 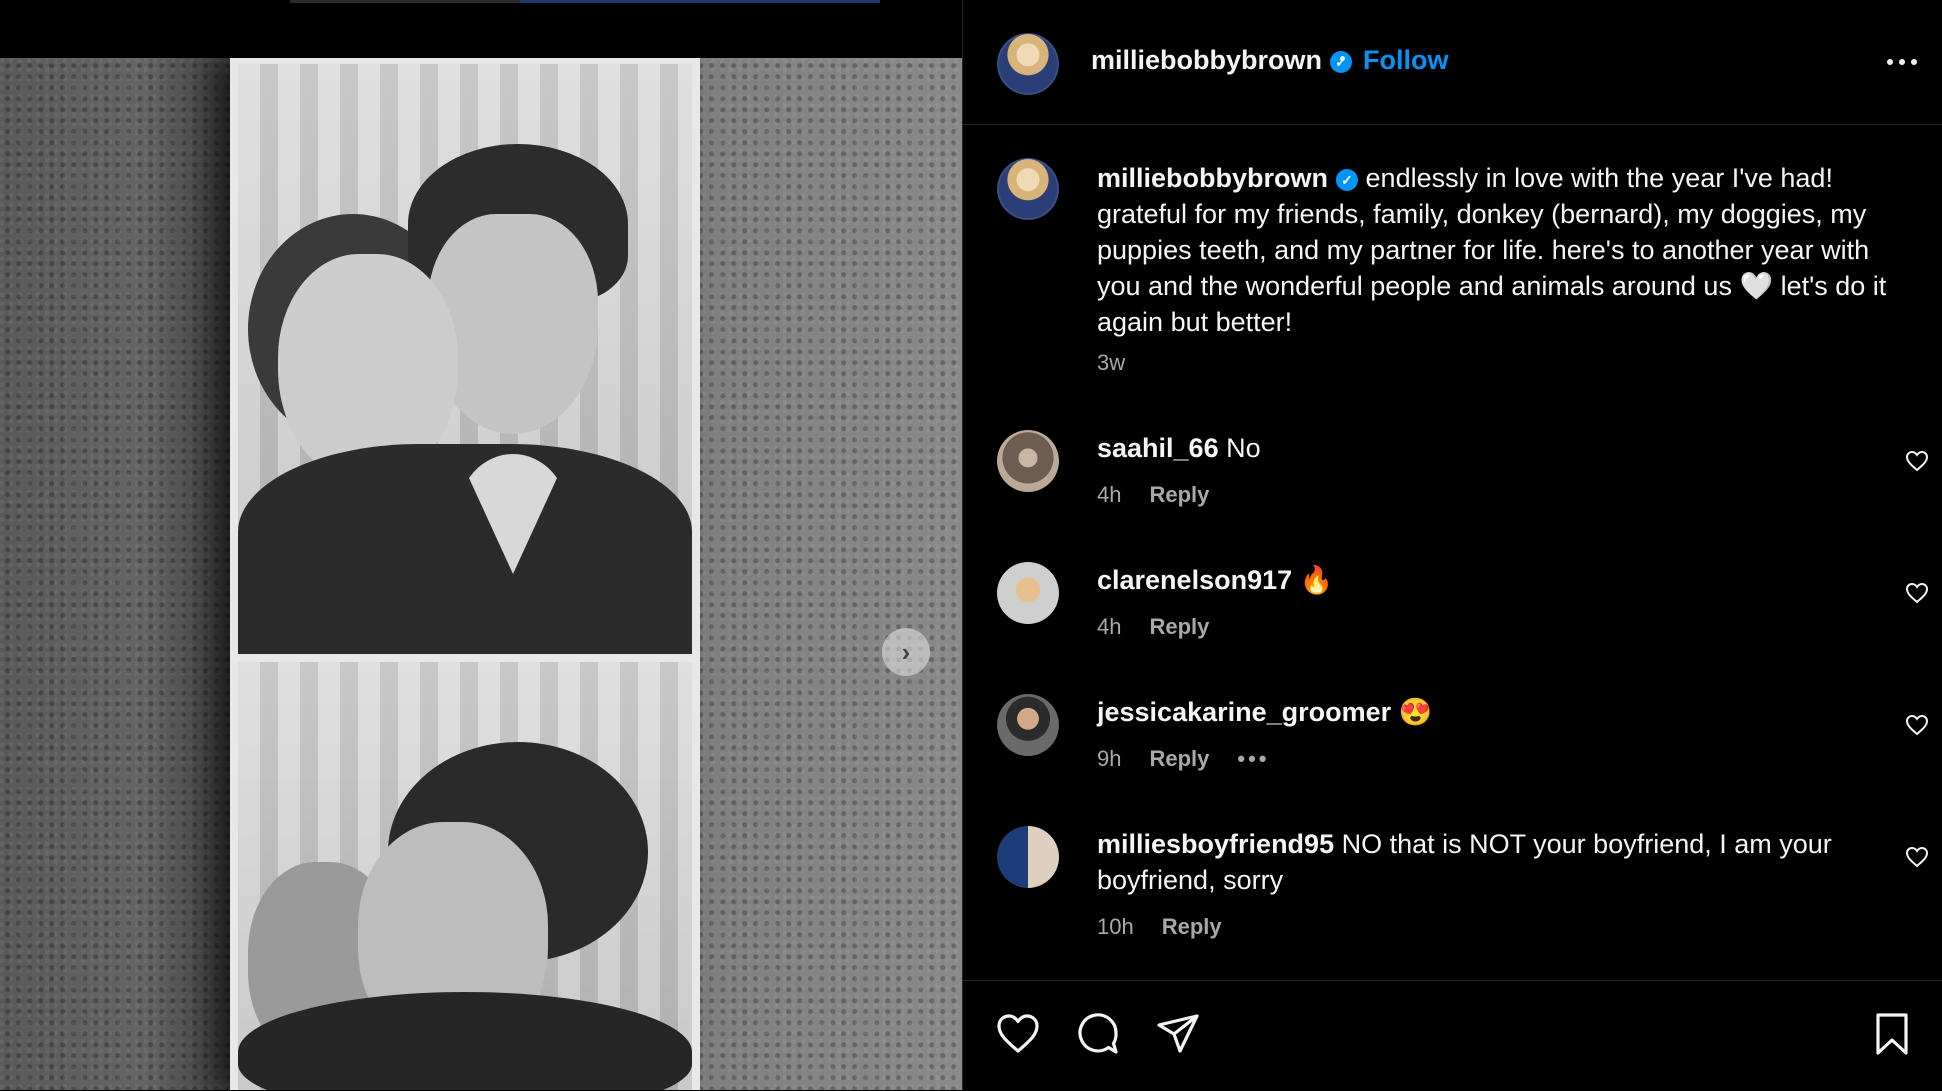 I want to click on caption-timestamp: 3w, so click(x=1111, y=363).